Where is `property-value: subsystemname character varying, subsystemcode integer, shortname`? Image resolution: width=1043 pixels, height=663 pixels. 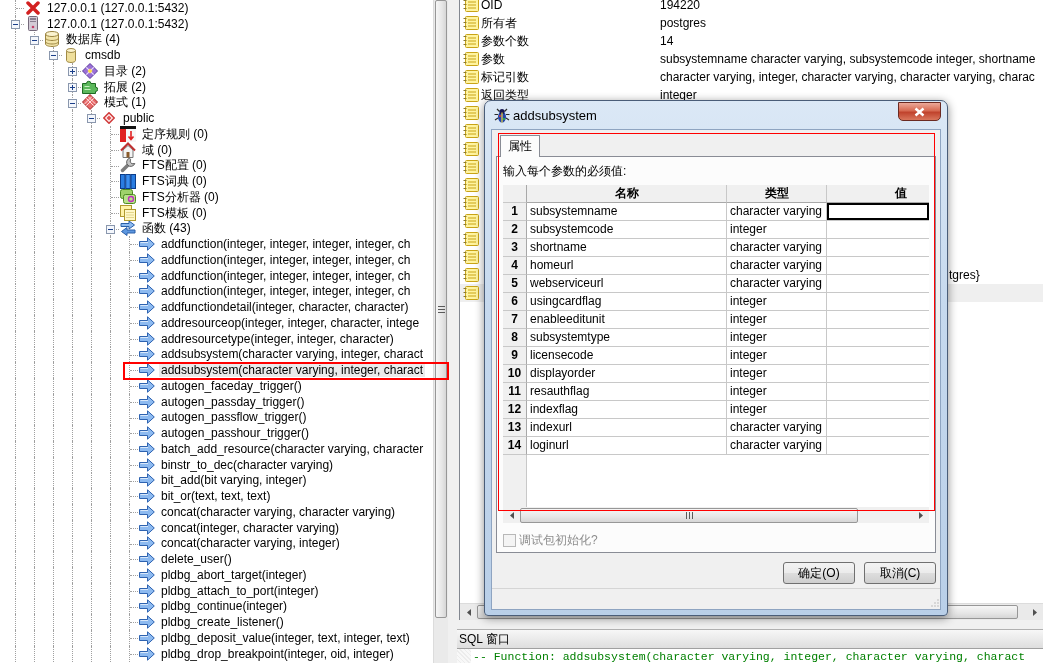 property-value: subsystemname character varying, subsystemcode integer, shortname is located at coordinates (848, 59).